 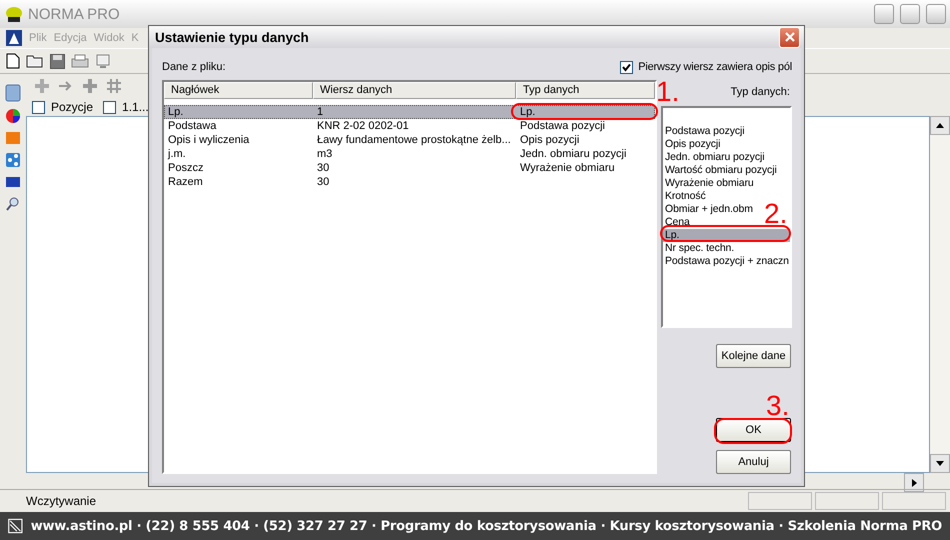 What do you see at coordinates (13, 204) in the screenshot?
I see `search-icon` at bounding box center [13, 204].